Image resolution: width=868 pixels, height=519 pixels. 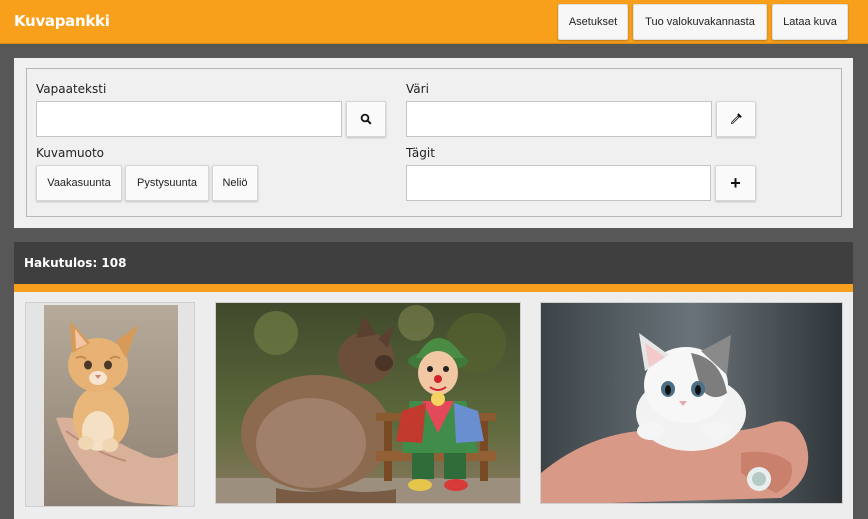 I want to click on image-thumbnail-kitten-in-hands, so click(x=110, y=404).